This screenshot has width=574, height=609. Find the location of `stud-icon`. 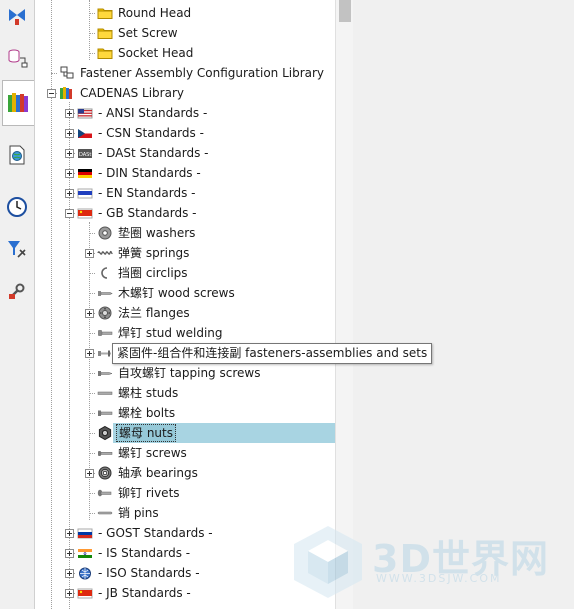

stud-icon is located at coordinates (105, 393).